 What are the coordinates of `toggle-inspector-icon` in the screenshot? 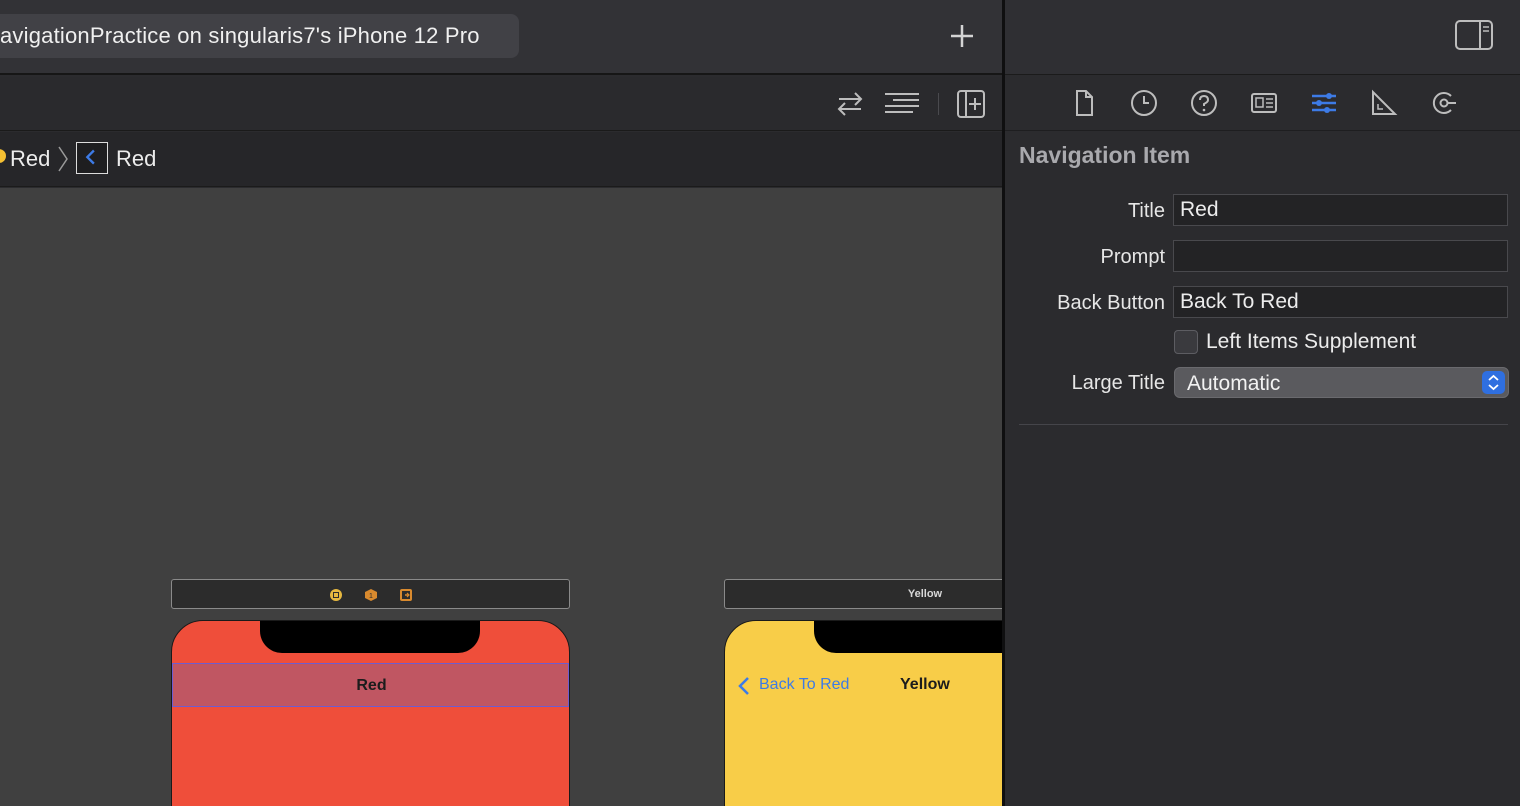 It's located at (1474, 35).